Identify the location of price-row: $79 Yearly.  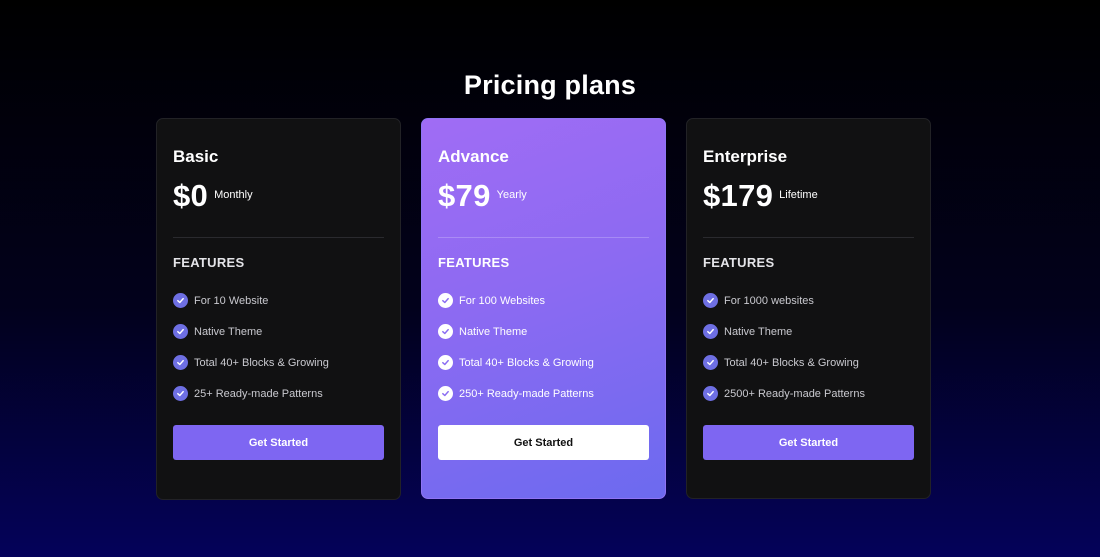
(543, 196).